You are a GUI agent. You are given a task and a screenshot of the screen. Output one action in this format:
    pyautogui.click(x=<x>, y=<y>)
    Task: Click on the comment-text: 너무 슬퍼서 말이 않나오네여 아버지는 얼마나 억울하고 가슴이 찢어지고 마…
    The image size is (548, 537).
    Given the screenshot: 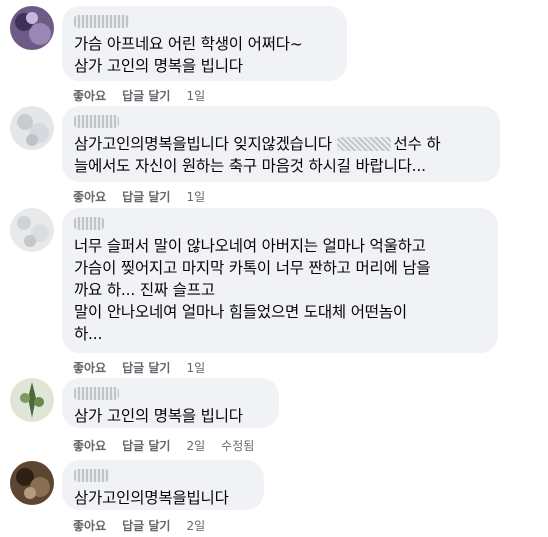 What is the action you would take?
    pyautogui.click(x=252, y=290)
    